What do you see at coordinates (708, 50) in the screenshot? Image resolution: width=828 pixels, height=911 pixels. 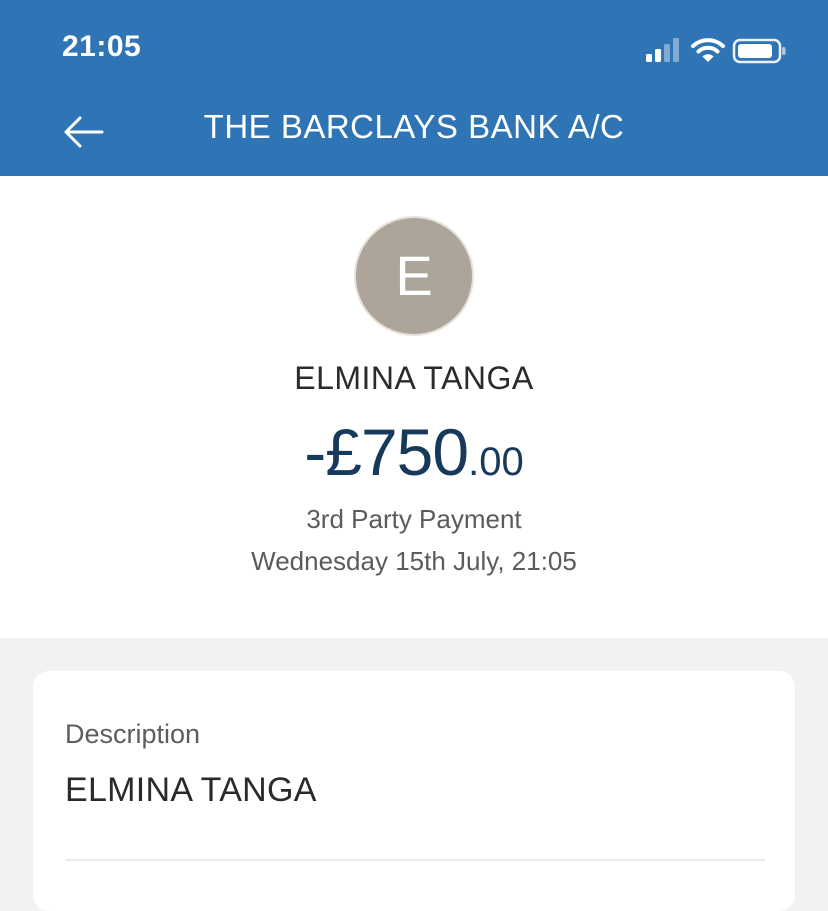 I see `wifi-icon` at bounding box center [708, 50].